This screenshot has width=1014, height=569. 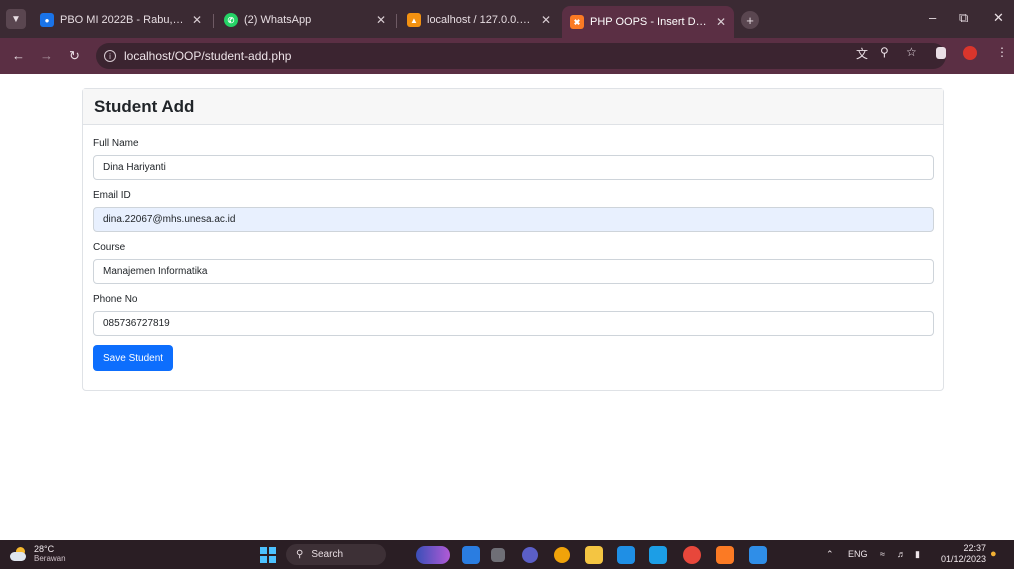 What do you see at coordinates (133, 358) in the screenshot?
I see `save-student-button: Save Student` at bounding box center [133, 358].